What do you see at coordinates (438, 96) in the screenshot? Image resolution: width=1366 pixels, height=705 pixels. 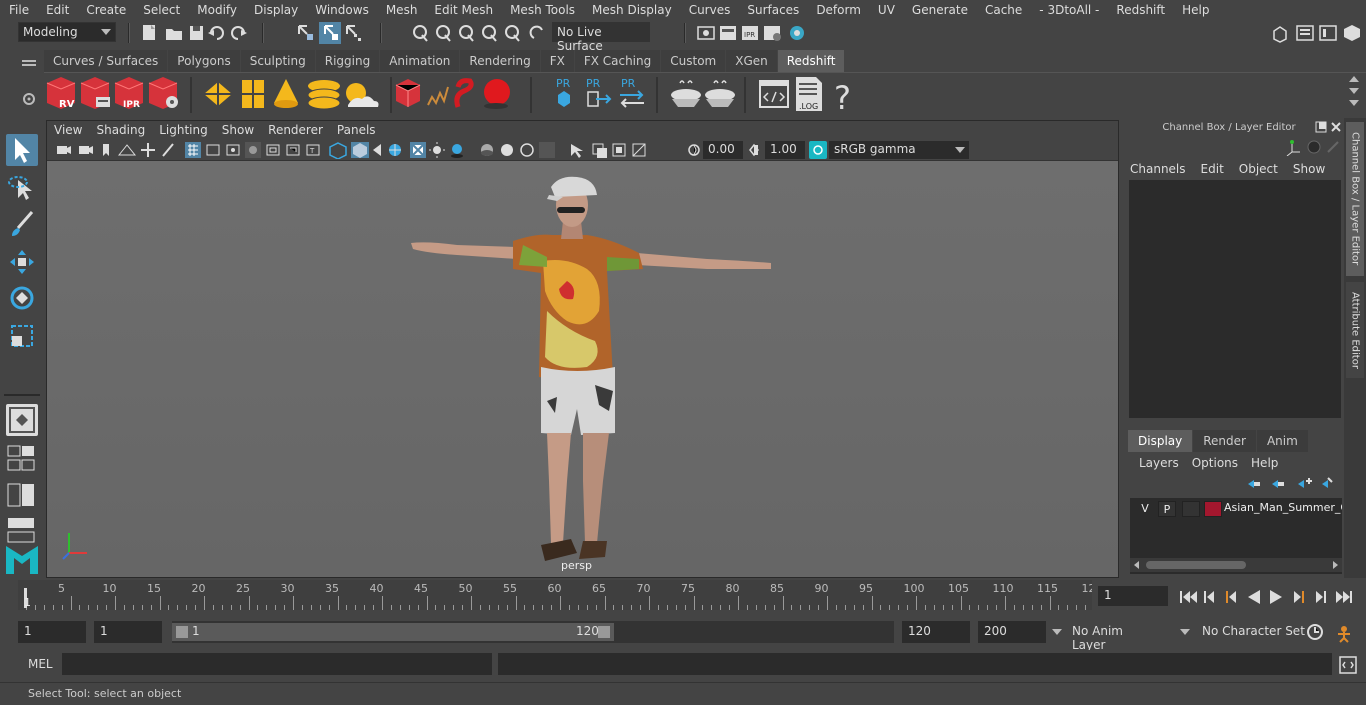 I see `redshift-volume-icon` at bounding box center [438, 96].